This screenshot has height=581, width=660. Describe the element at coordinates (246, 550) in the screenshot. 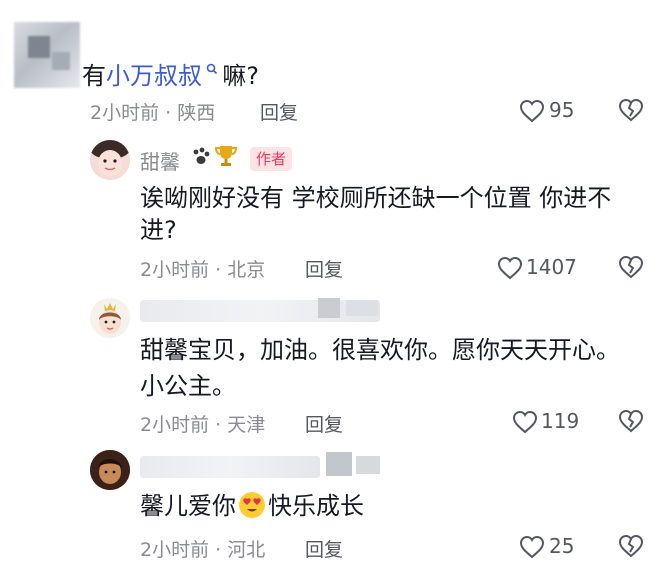

I see `comment-location: 河北` at that location.